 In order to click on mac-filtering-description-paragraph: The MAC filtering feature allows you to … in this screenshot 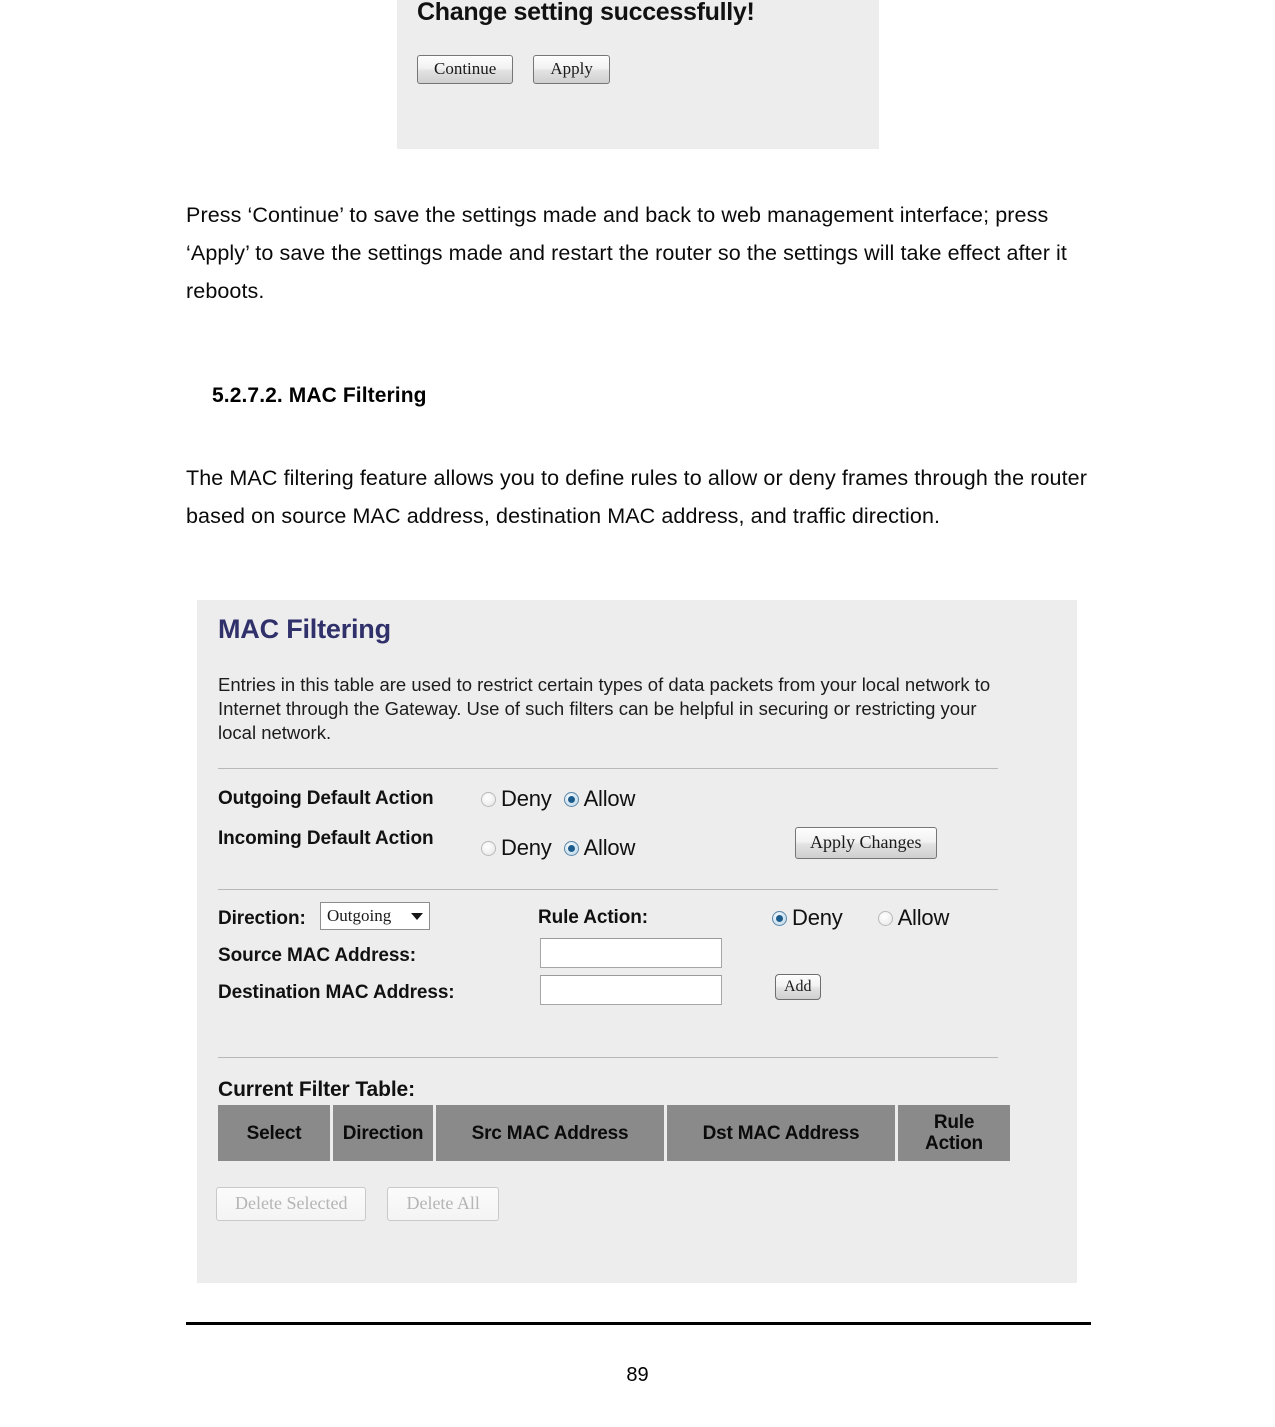, I will do `click(637, 497)`.